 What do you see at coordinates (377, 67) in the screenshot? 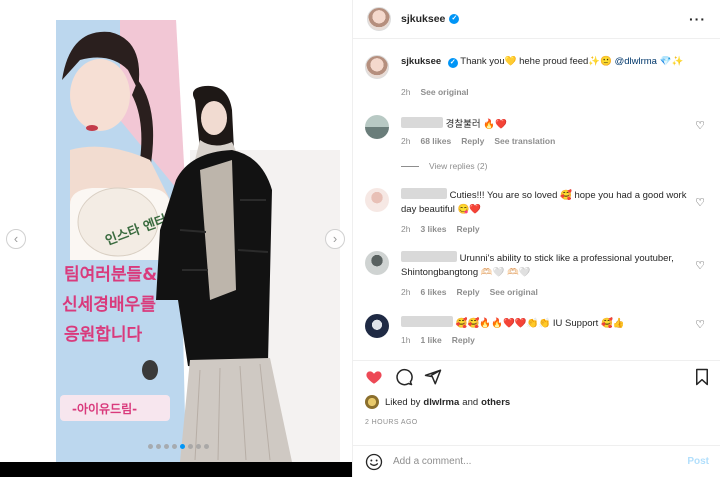
I see `caption-avatar` at bounding box center [377, 67].